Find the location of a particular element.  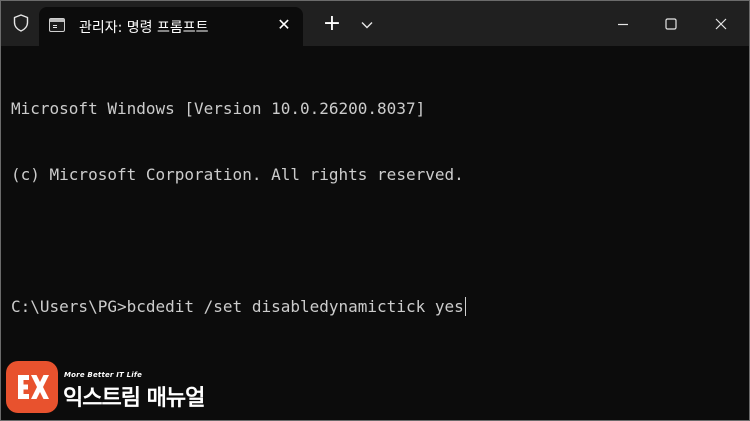

brand-logo-icon is located at coordinates (32, 387).